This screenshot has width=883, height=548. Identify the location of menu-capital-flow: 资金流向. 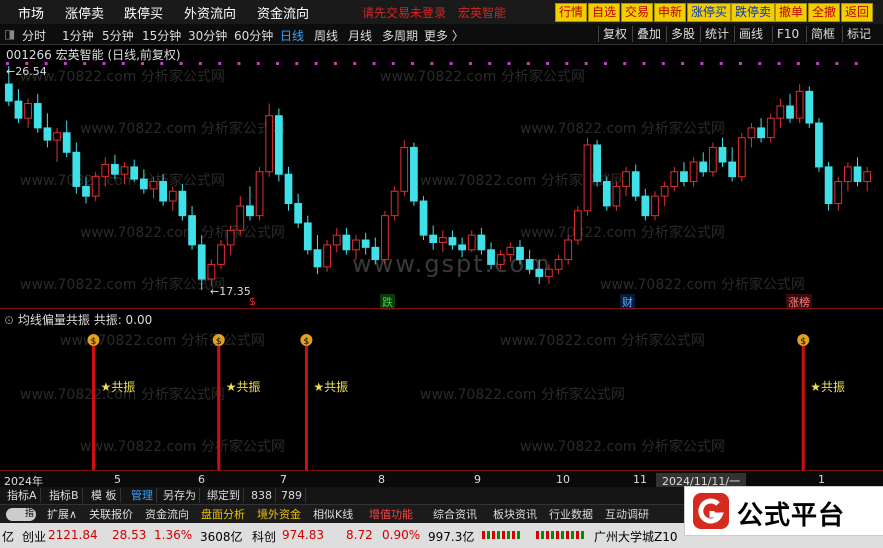
(283, 12).